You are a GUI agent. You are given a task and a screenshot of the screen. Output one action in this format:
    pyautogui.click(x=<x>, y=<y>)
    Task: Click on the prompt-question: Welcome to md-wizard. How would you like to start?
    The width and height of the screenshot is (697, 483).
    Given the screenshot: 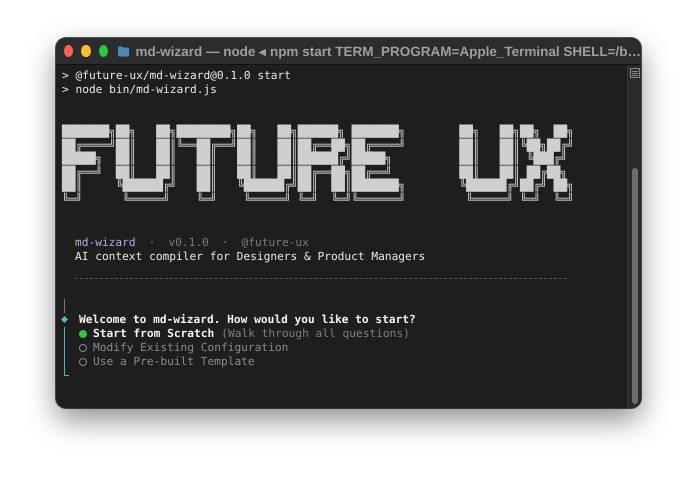 What is the action you would take?
    pyautogui.click(x=247, y=319)
    